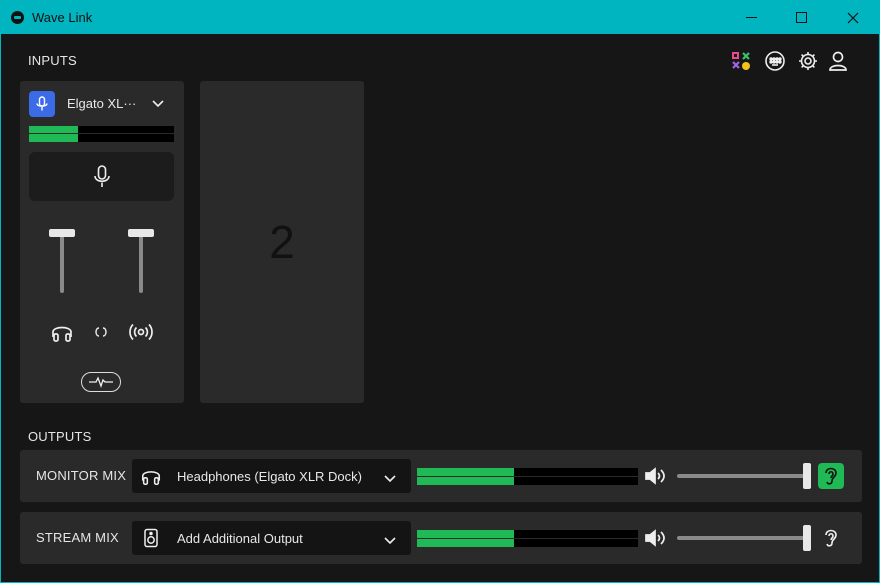 The image size is (880, 583). Describe the element at coordinates (60, 436) in the screenshot. I see `outputs-section-label: OUTPUTS` at that location.